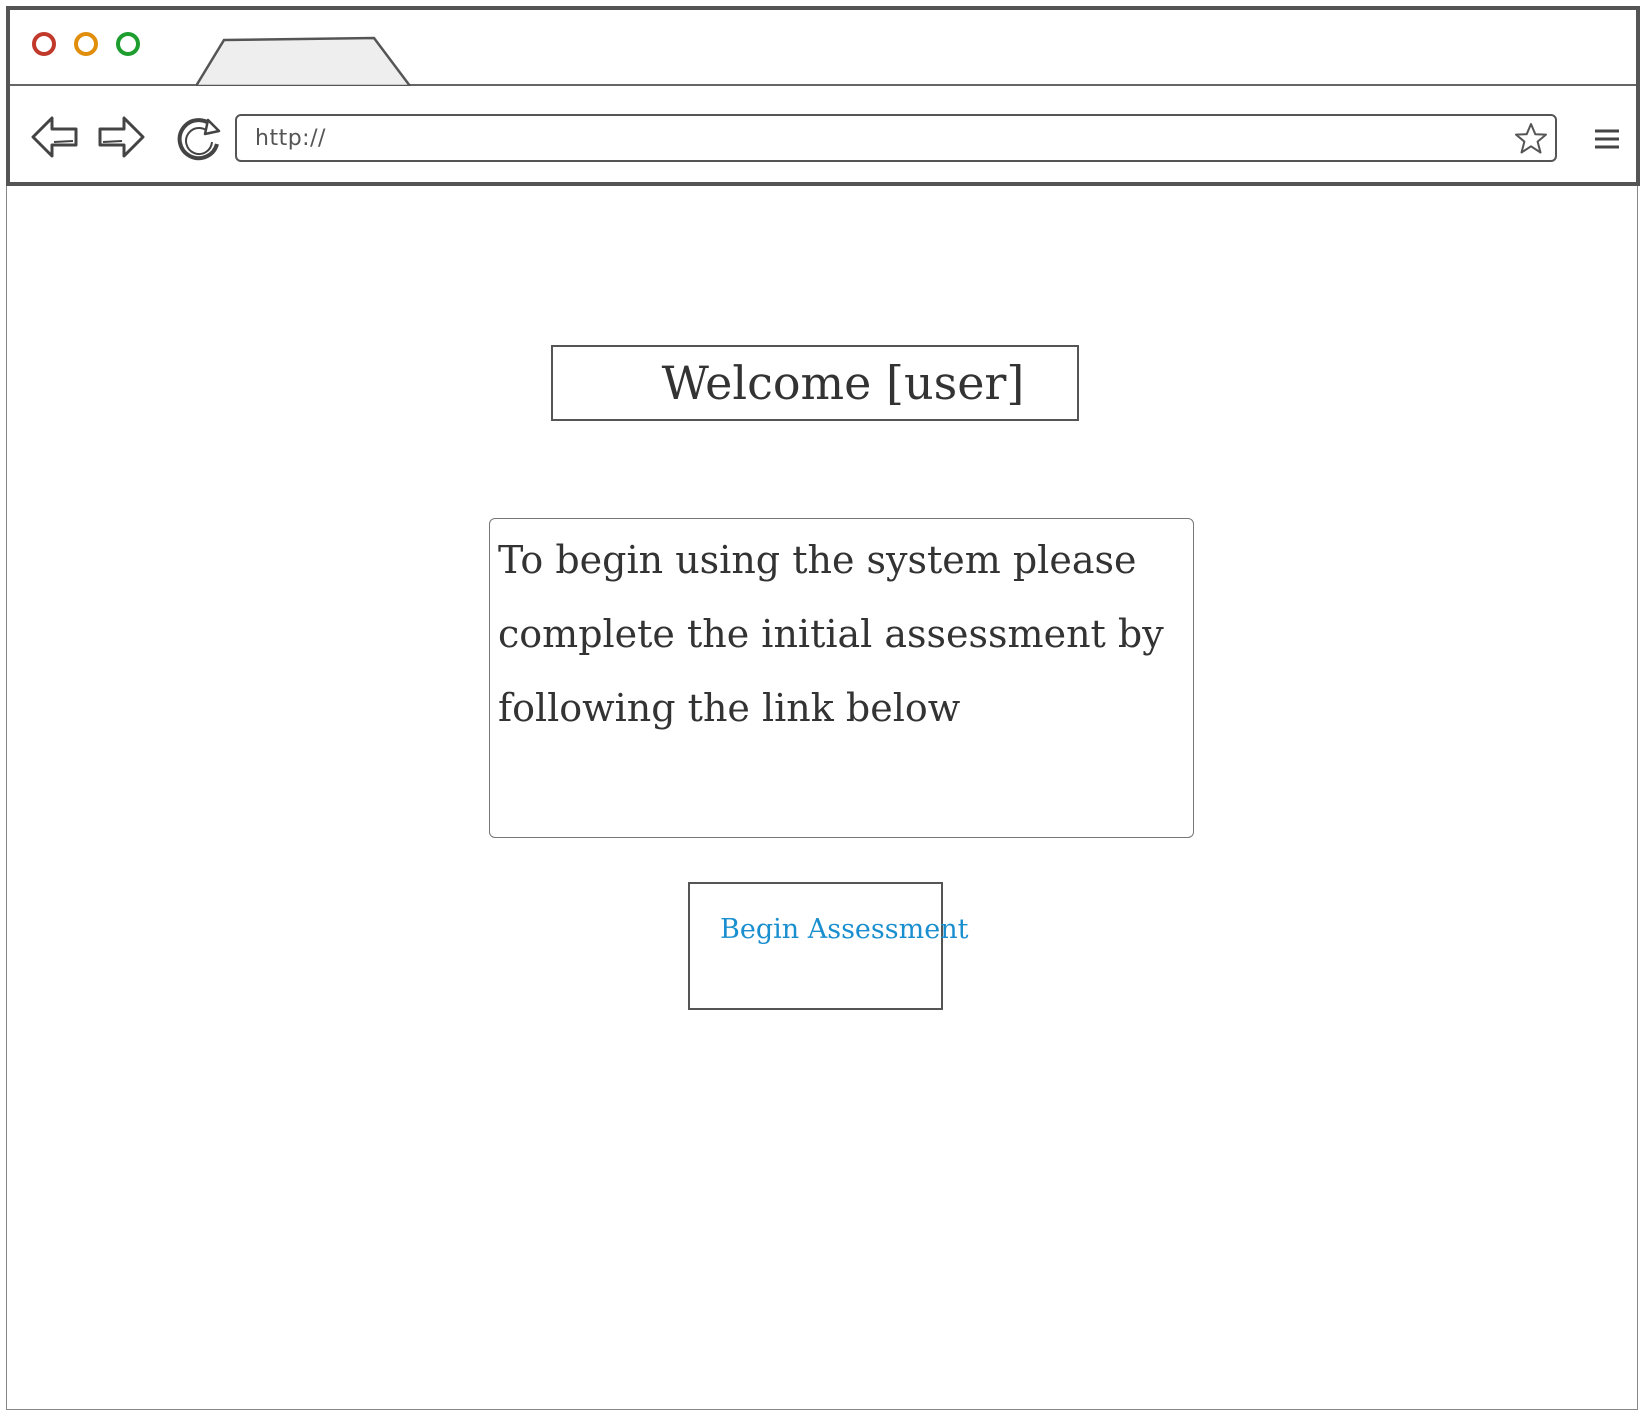 The height and width of the screenshot is (1410, 1644). Describe the element at coordinates (311, 60) in the screenshot. I see `browser-tab` at that location.